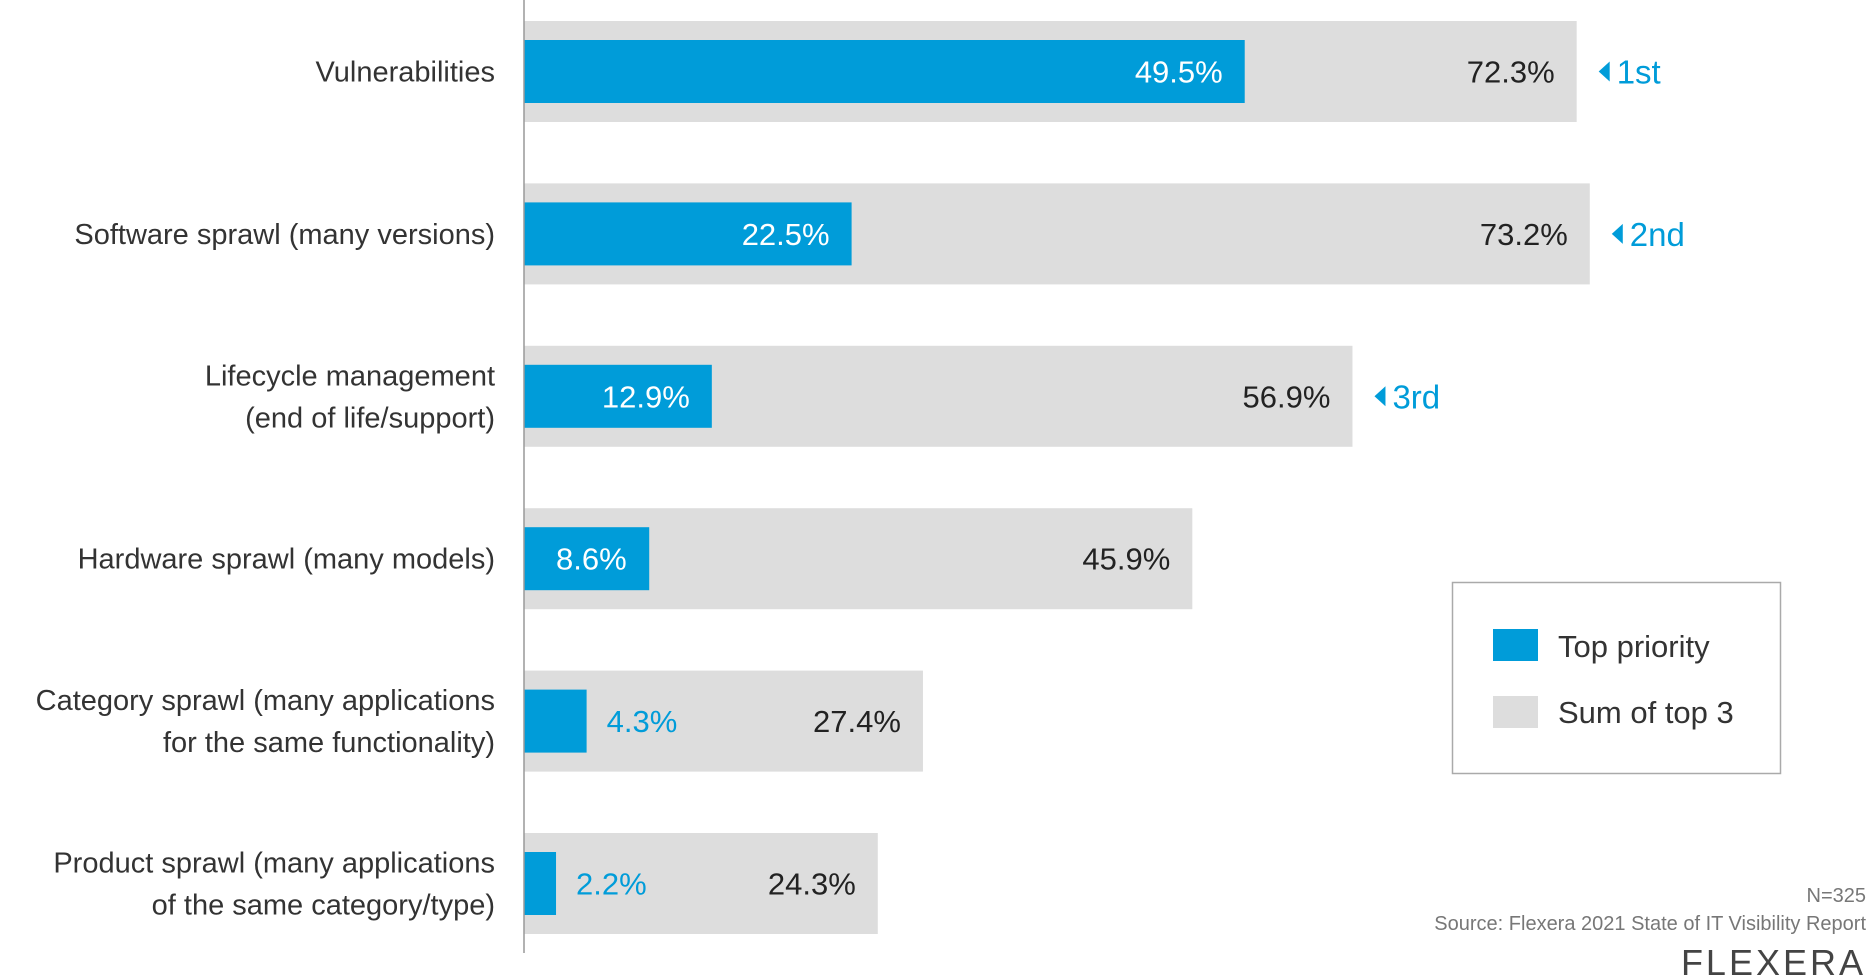 This screenshot has width=1874, height=978. I want to click on value-label-top-priority: 49.5%, so click(1179, 72).